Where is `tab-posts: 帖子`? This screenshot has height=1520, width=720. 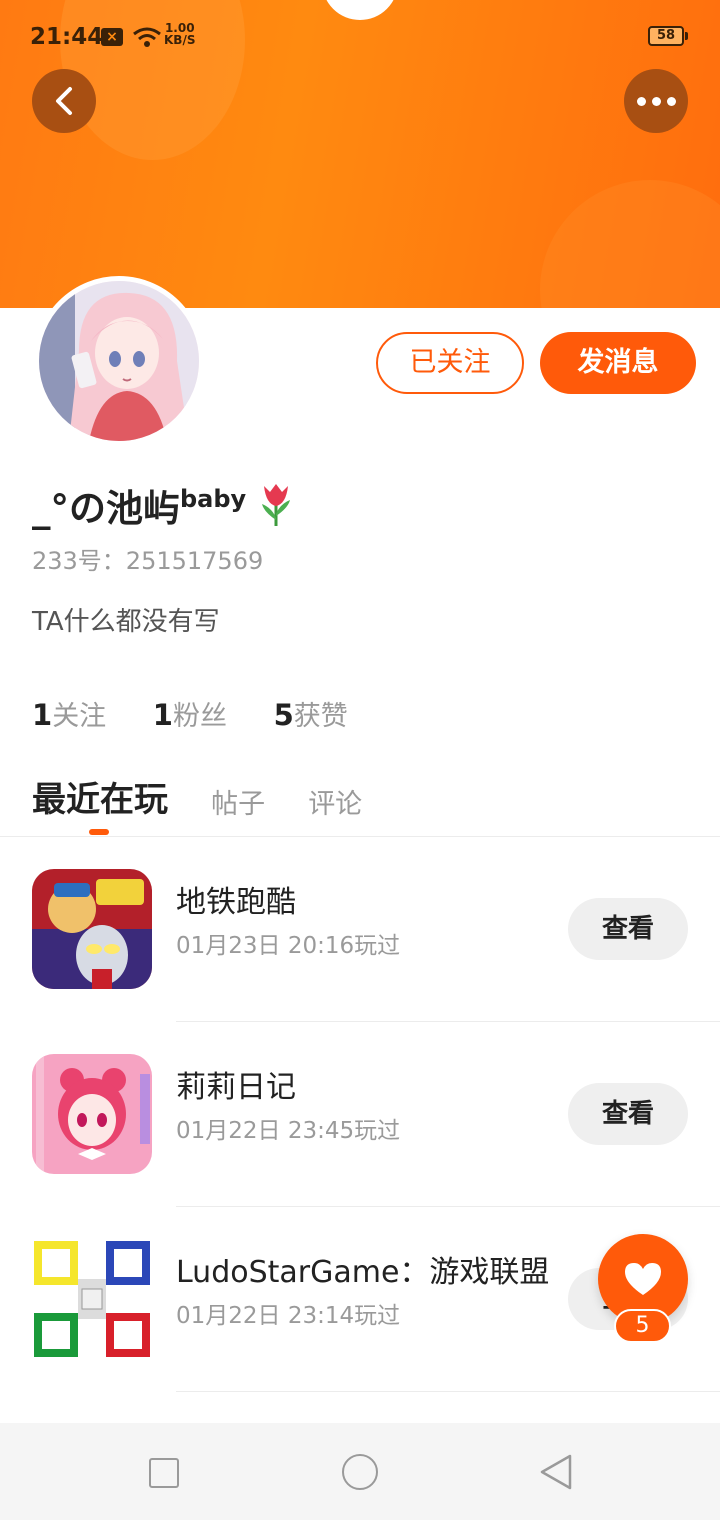 tab-posts: 帖子 is located at coordinates (238, 801).